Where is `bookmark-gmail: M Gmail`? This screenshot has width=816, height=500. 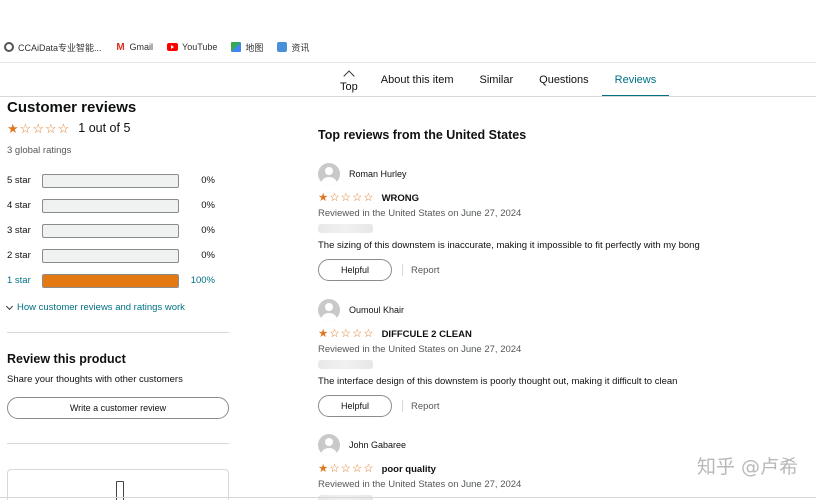 bookmark-gmail: M Gmail is located at coordinates (135, 47).